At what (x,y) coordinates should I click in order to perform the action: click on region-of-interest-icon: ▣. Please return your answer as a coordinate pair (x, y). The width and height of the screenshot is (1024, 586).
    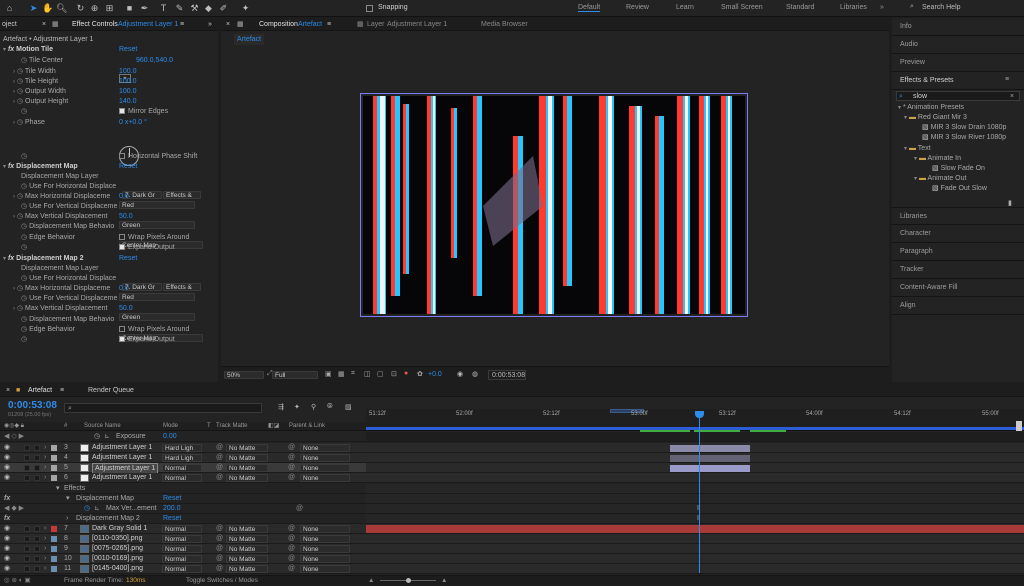
    Looking at the image, I should click on (328, 374).